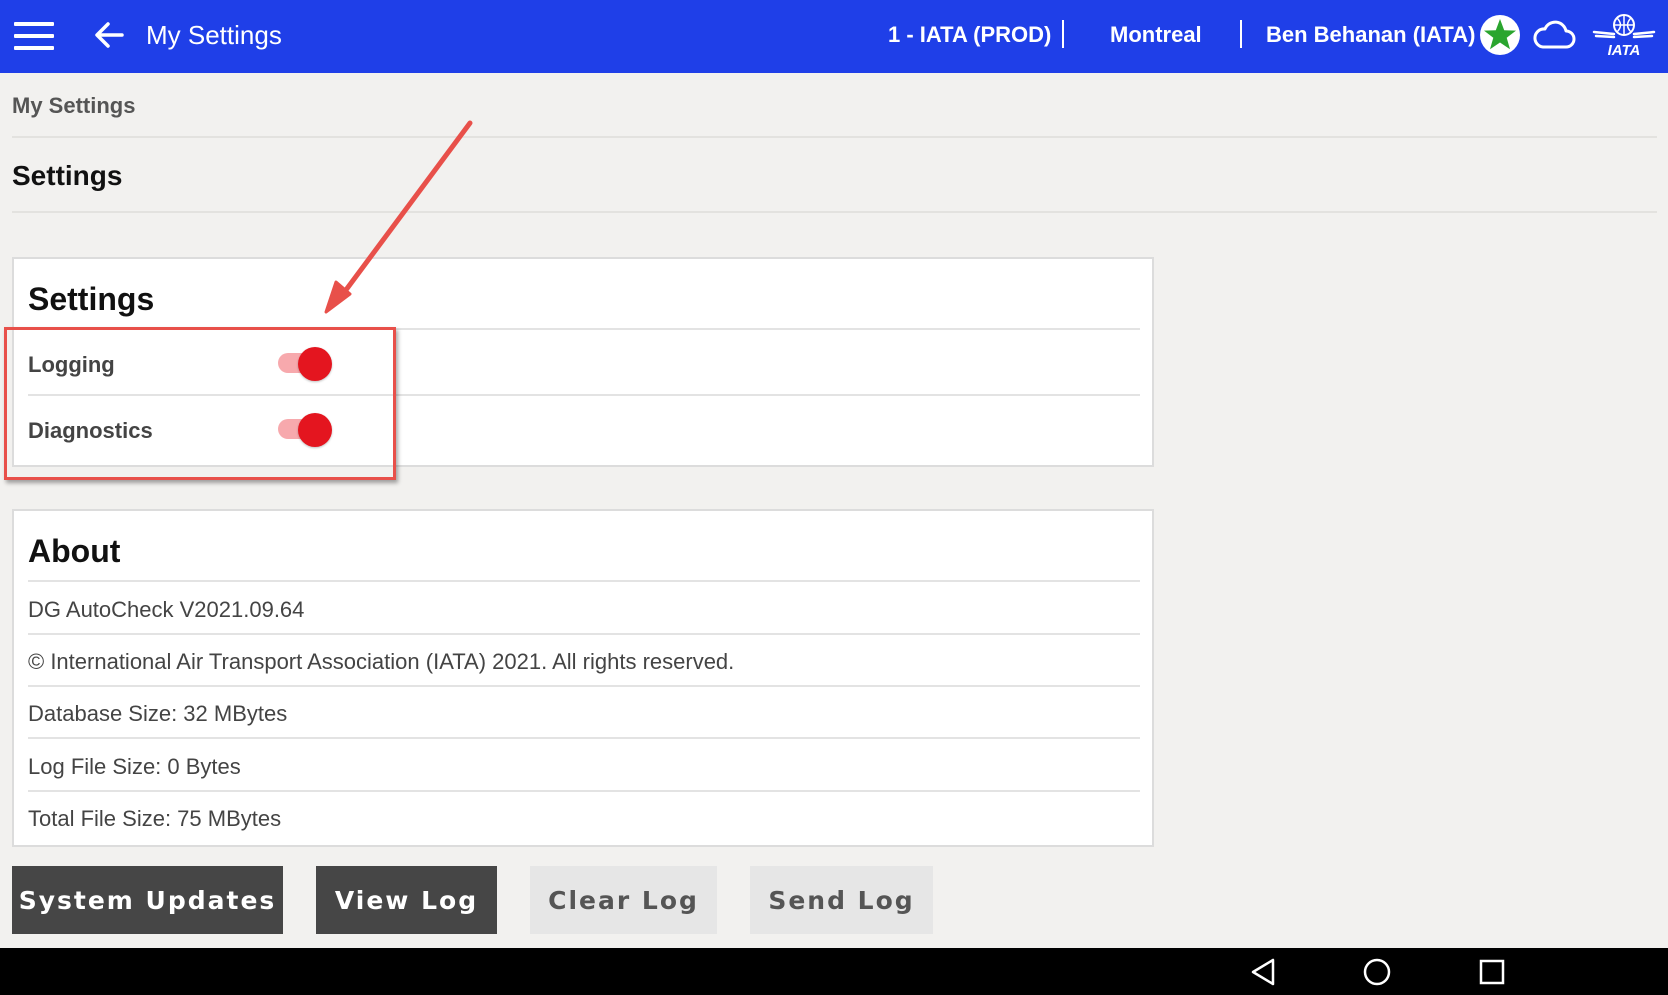 This screenshot has width=1668, height=995. What do you see at coordinates (1554, 35) in the screenshot?
I see `cloud-icon` at bounding box center [1554, 35].